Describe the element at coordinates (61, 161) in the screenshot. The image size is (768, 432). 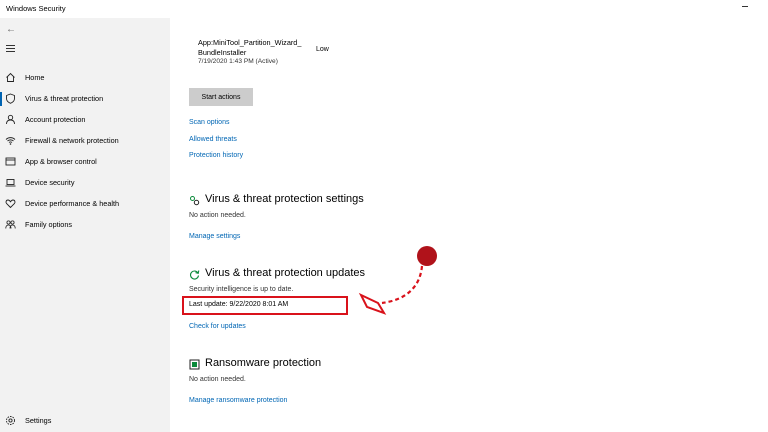
I see `sidebar-item-label: App & browser control` at that location.